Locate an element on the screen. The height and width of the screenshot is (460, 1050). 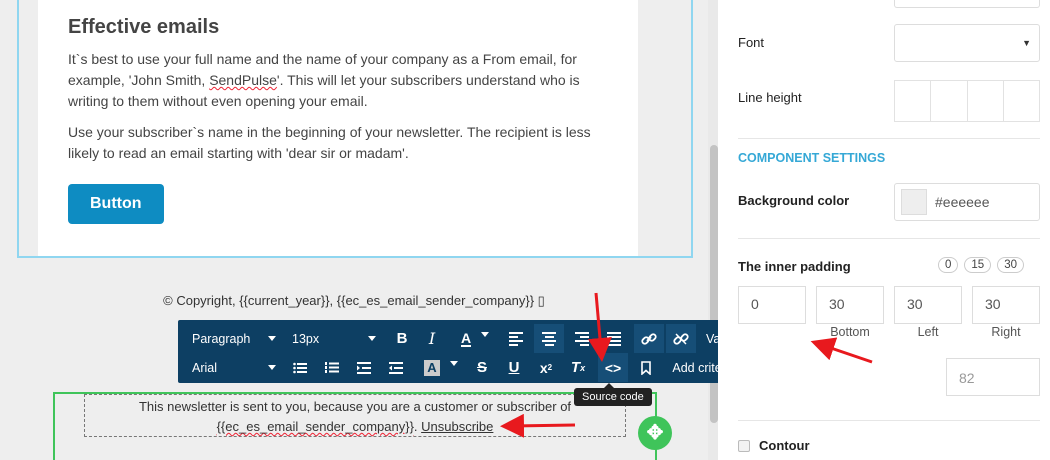
line-height-2-icon is located at coordinates (949, 101).